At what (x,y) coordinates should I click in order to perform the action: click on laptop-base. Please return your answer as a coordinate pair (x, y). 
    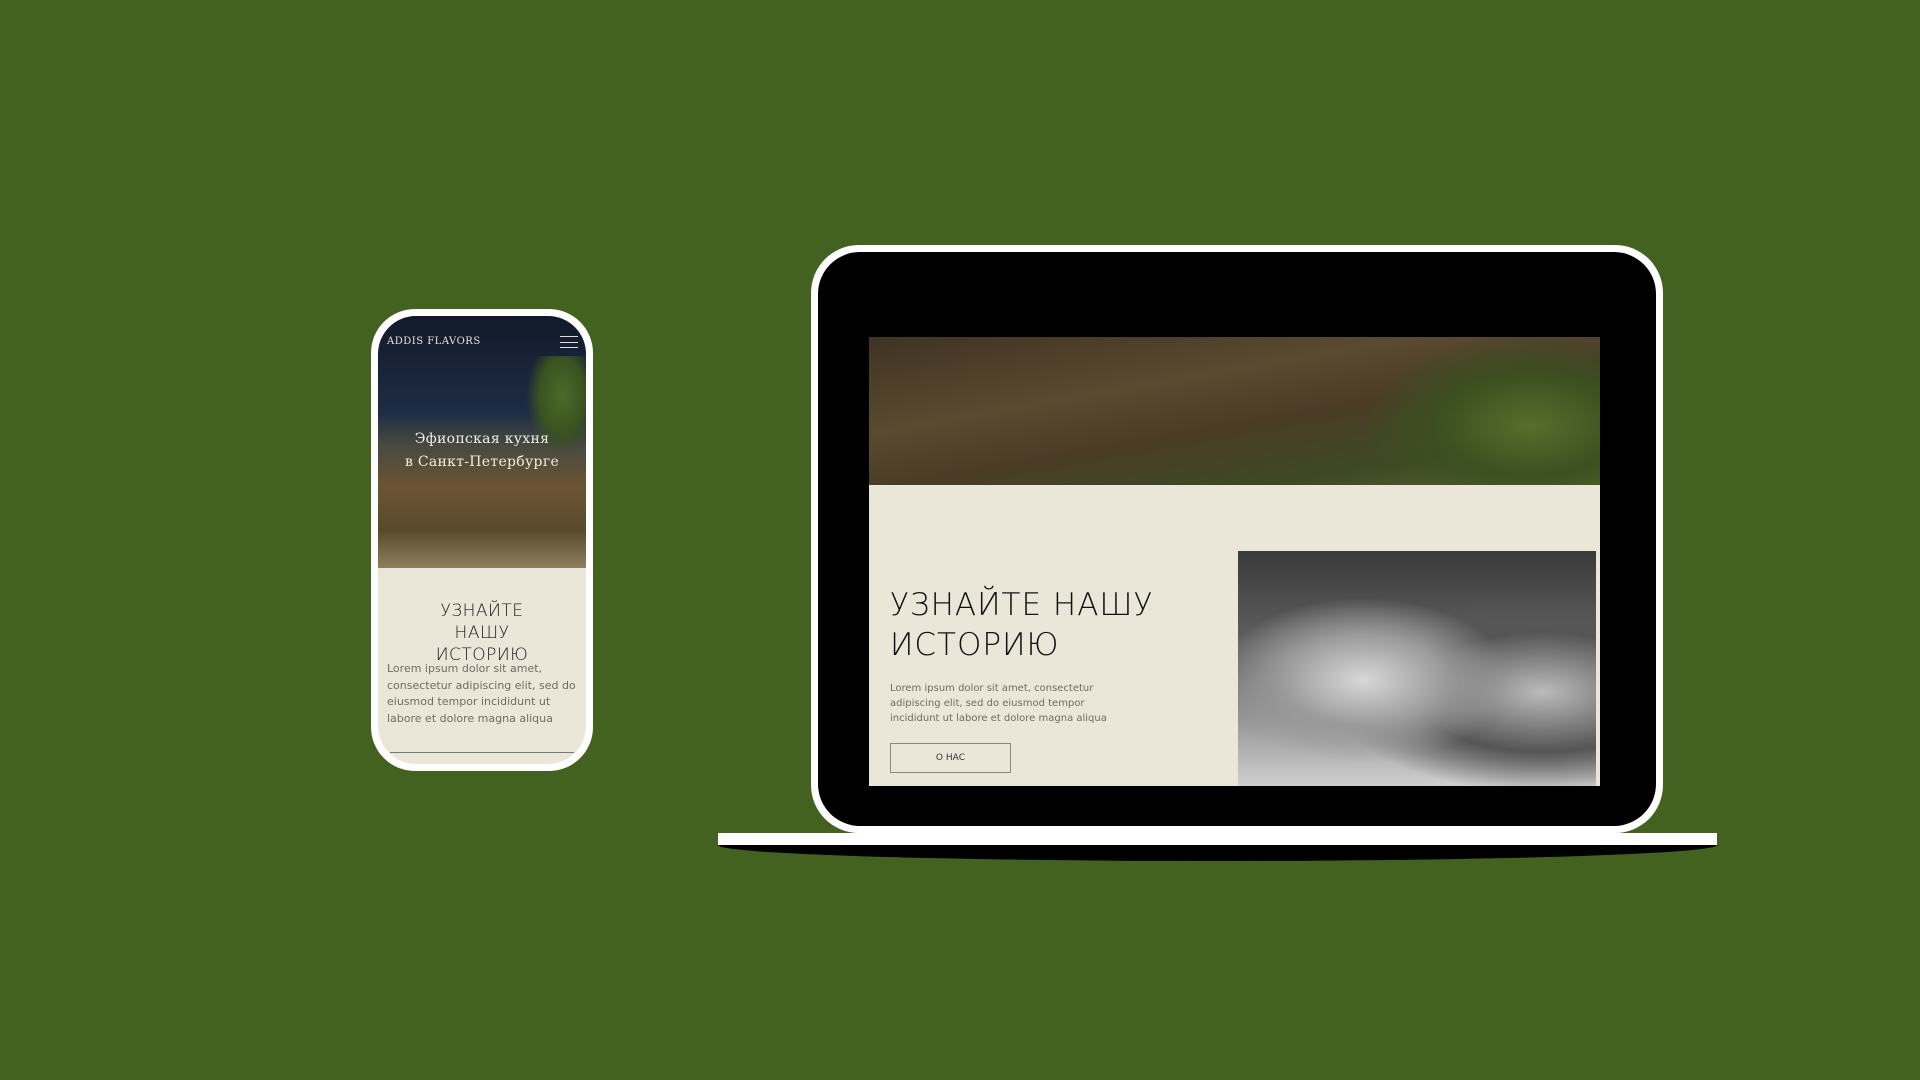
    Looking at the image, I should click on (1217, 839).